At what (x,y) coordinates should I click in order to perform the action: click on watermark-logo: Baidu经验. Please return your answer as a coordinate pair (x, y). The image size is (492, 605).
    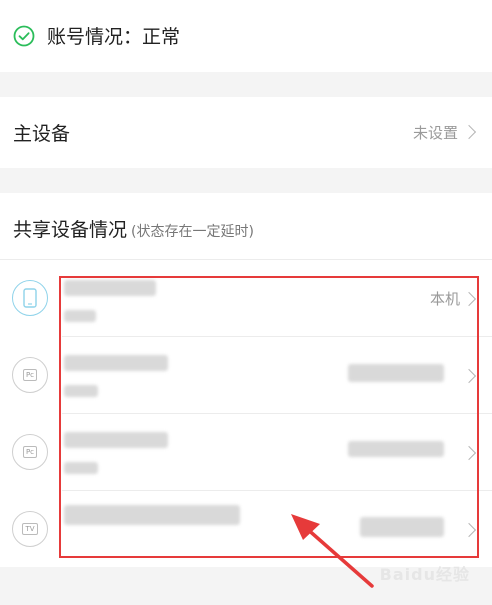
    Looking at the image, I should click on (424, 574).